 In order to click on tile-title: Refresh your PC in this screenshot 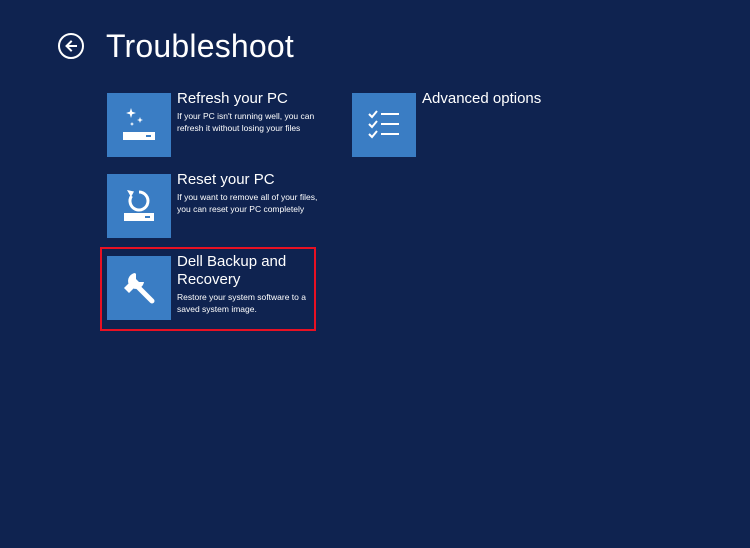, I will do `click(232, 98)`.